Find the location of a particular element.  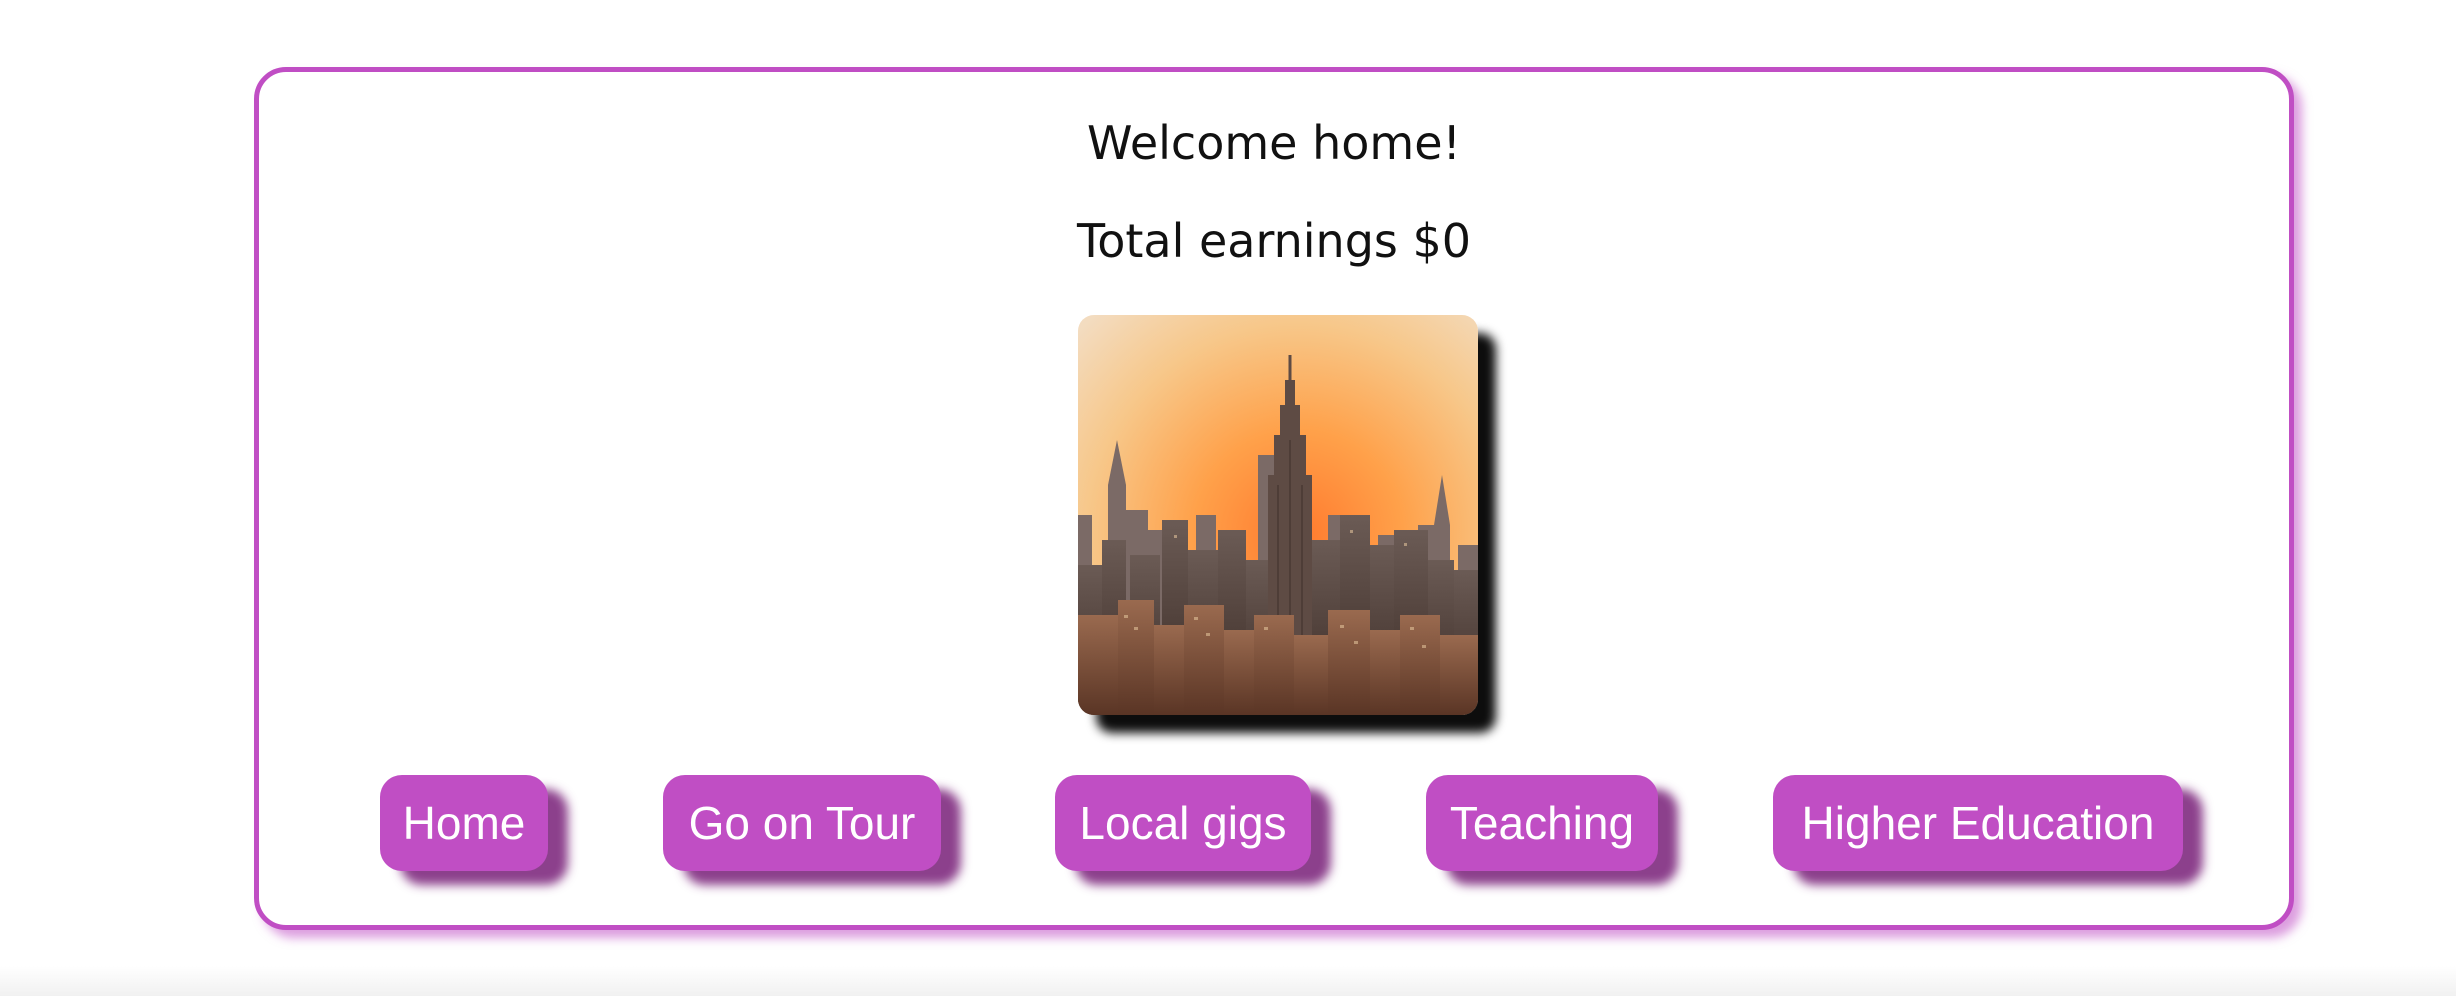

earnings-label: Total earnings is located at coordinates (1237, 241).